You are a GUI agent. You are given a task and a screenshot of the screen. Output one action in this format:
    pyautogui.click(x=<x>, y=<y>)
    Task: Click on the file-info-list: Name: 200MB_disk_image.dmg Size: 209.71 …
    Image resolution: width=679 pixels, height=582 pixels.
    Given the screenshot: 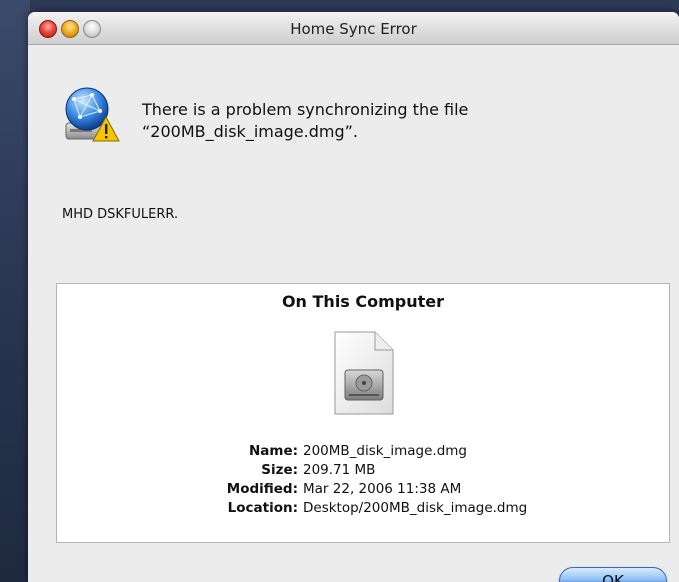 What is the action you would take?
    pyautogui.click(x=363, y=480)
    